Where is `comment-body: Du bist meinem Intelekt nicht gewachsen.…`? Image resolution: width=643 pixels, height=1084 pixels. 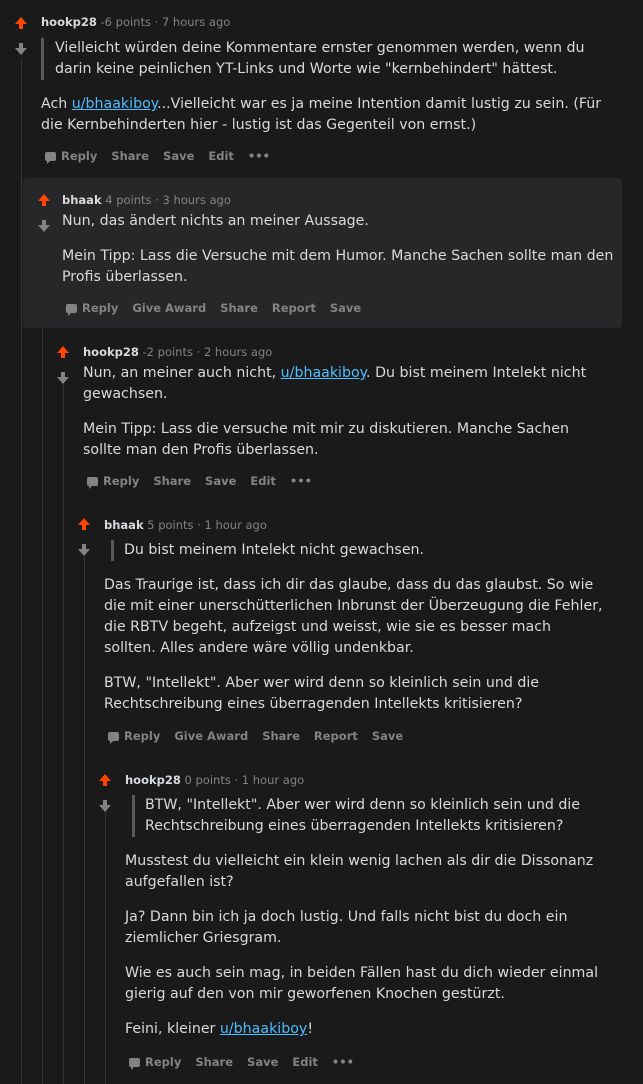
comment-body: Du bist meinem Intelekt nicht gewachsen.… is located at coordinates (354, 634).